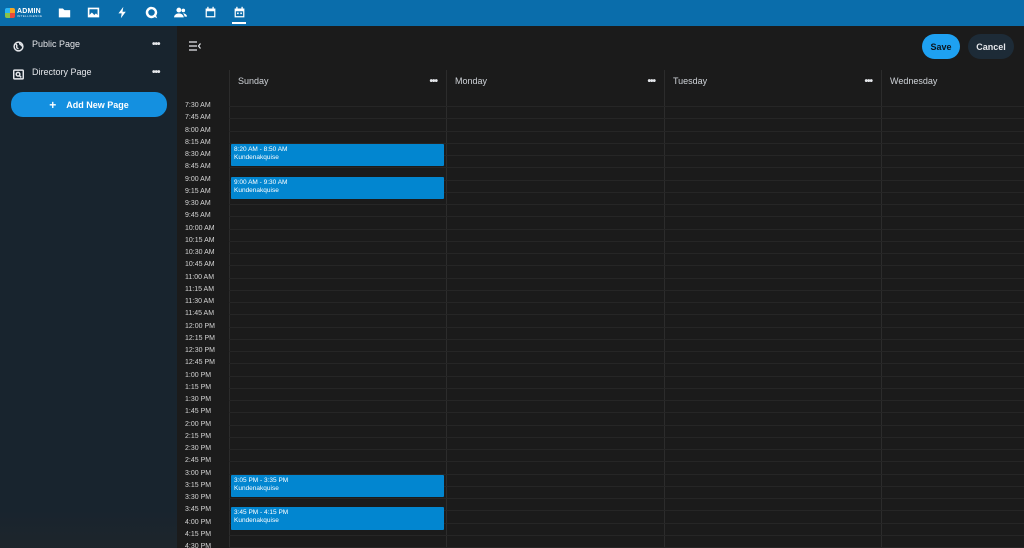  Describe the element at coordinates (198, 154) in the screenshot. I see `time-slot-label: 8:30 AM` at that location.